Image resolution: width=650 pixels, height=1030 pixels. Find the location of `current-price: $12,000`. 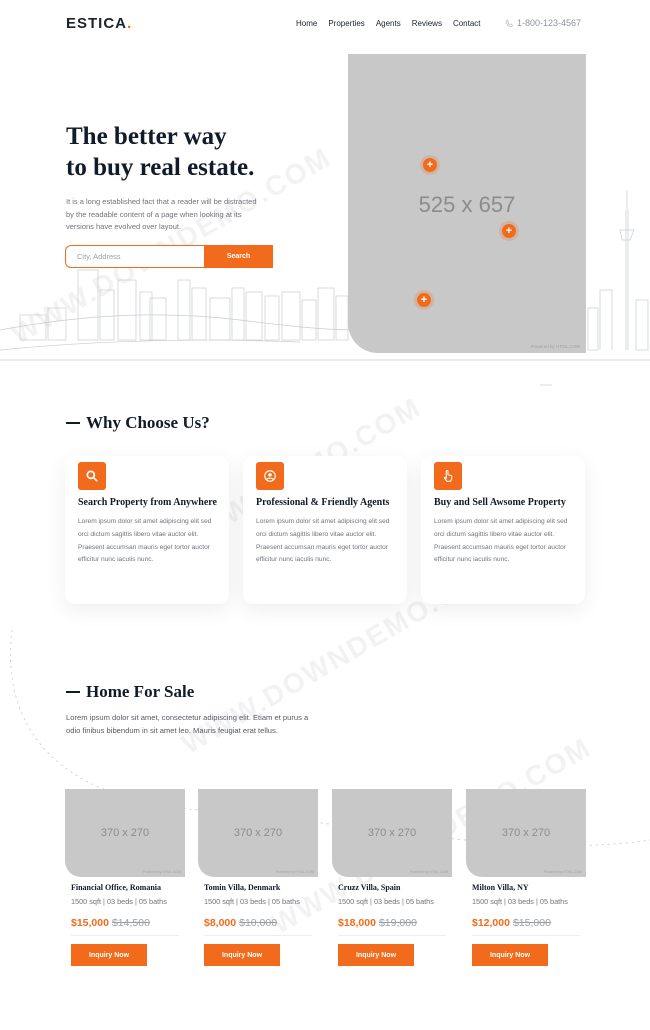

current-price: $12,000 is located at coordinates (491, 923).